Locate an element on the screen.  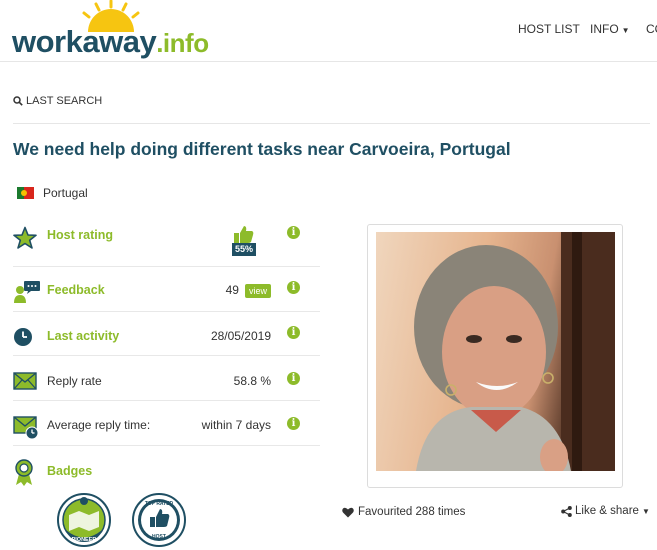
divider is located at coordinates (331, 123).